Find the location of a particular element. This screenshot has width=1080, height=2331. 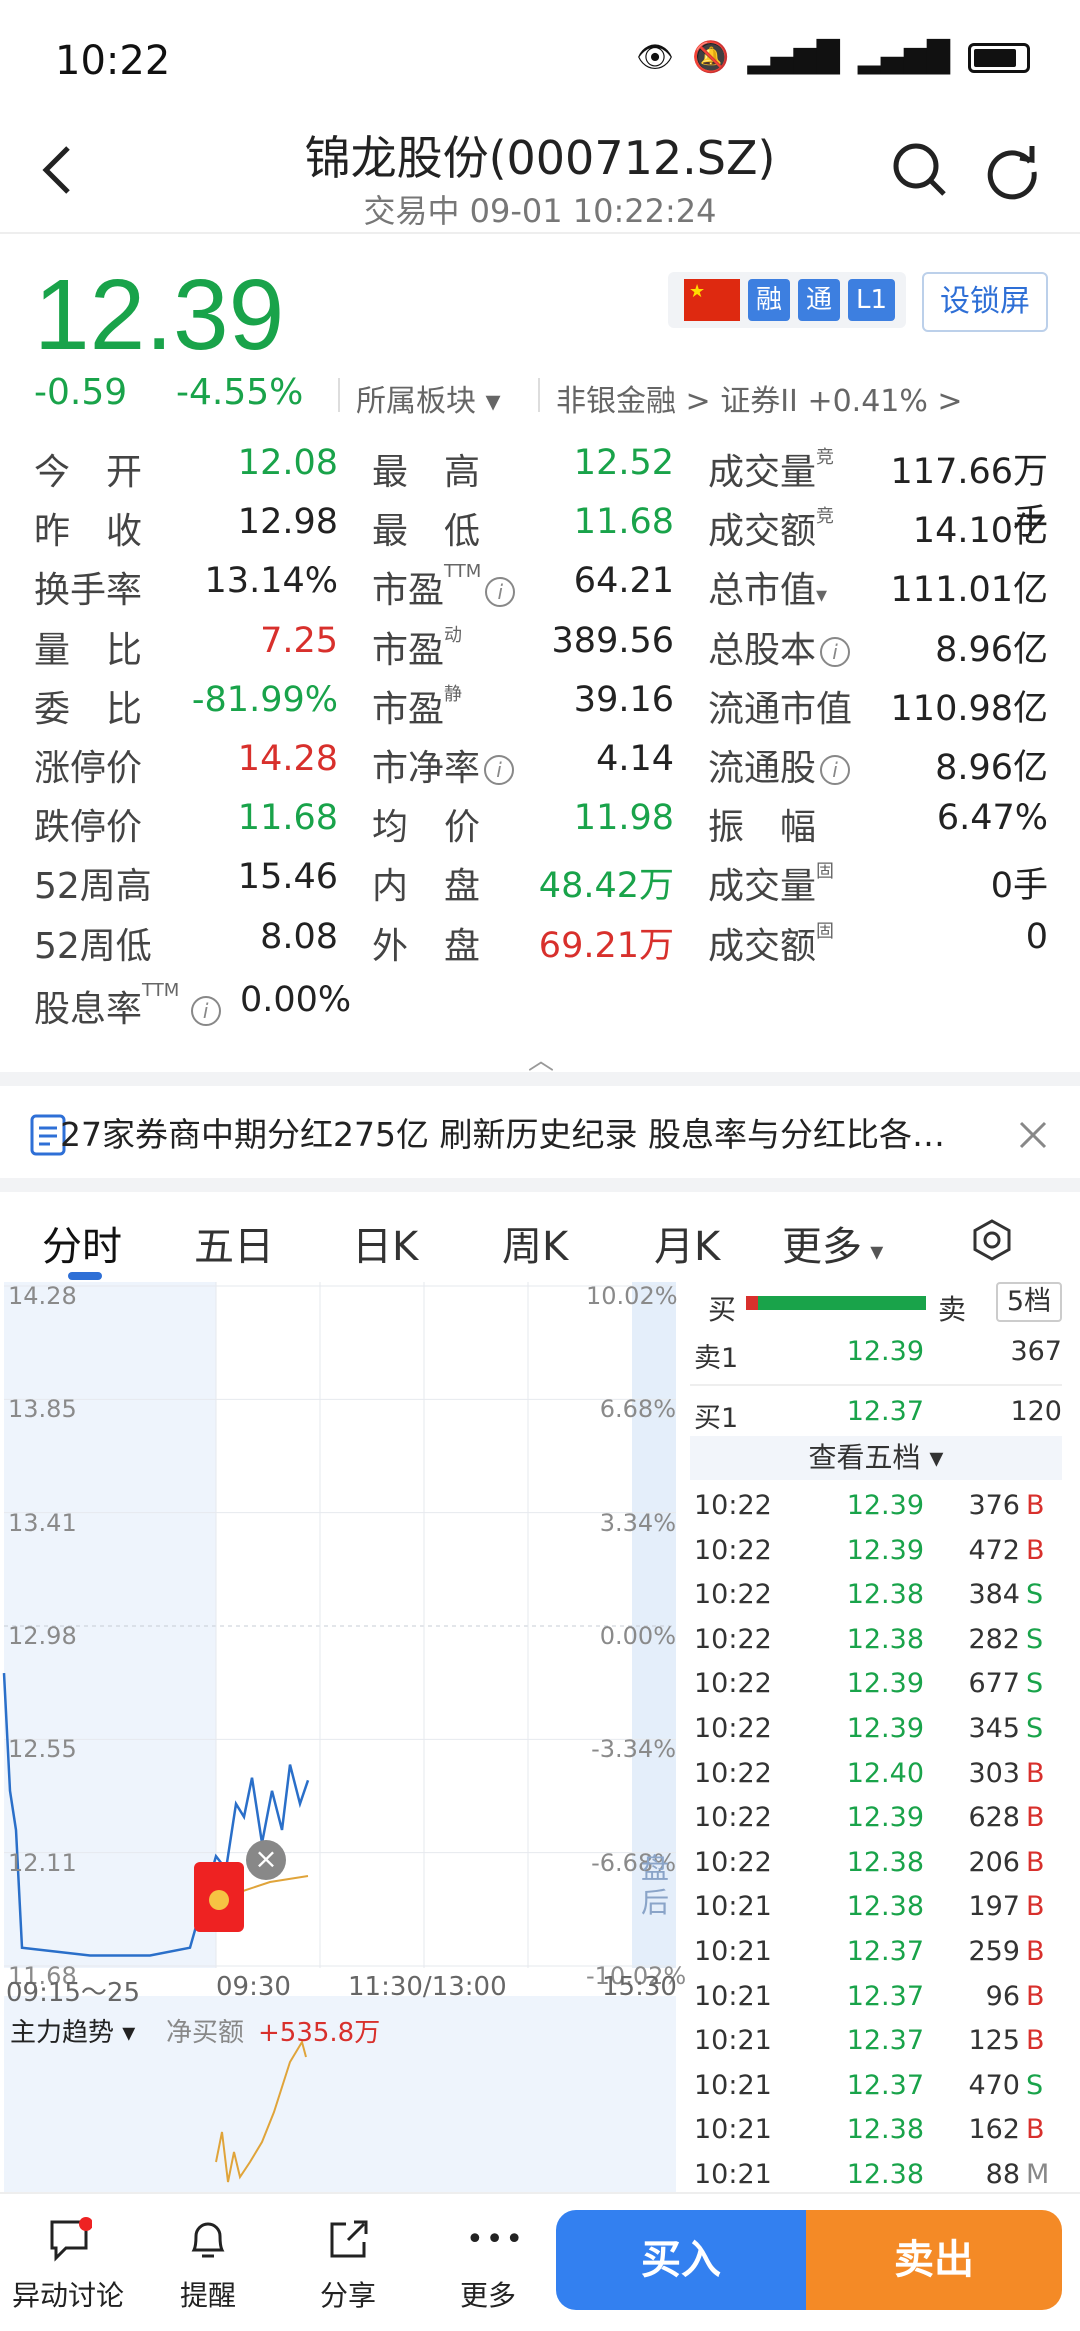

dropdown-icon: ▾ is located at coordinates (822, 596).